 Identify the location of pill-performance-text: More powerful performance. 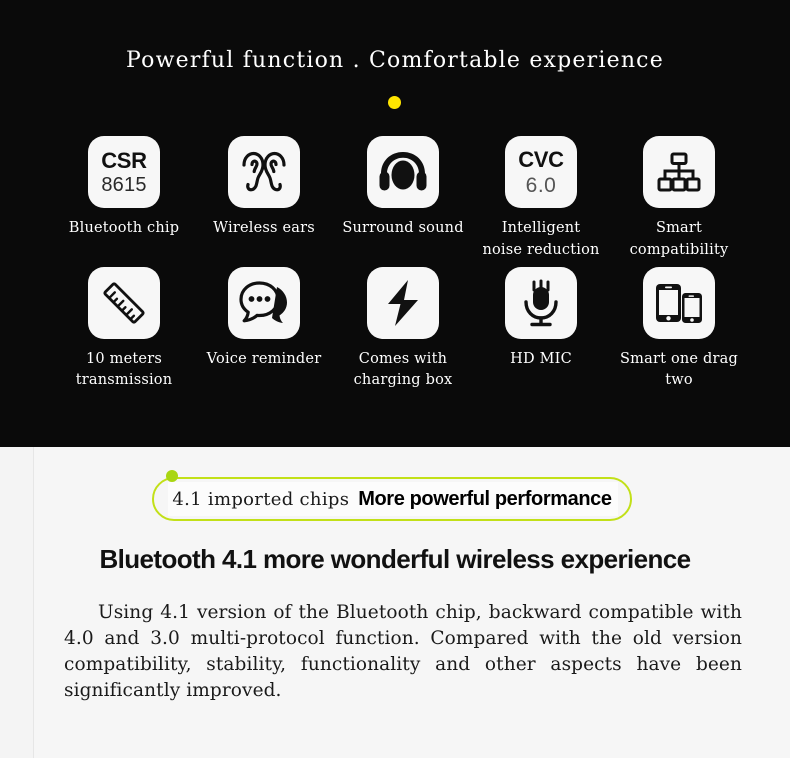
(485, 498).